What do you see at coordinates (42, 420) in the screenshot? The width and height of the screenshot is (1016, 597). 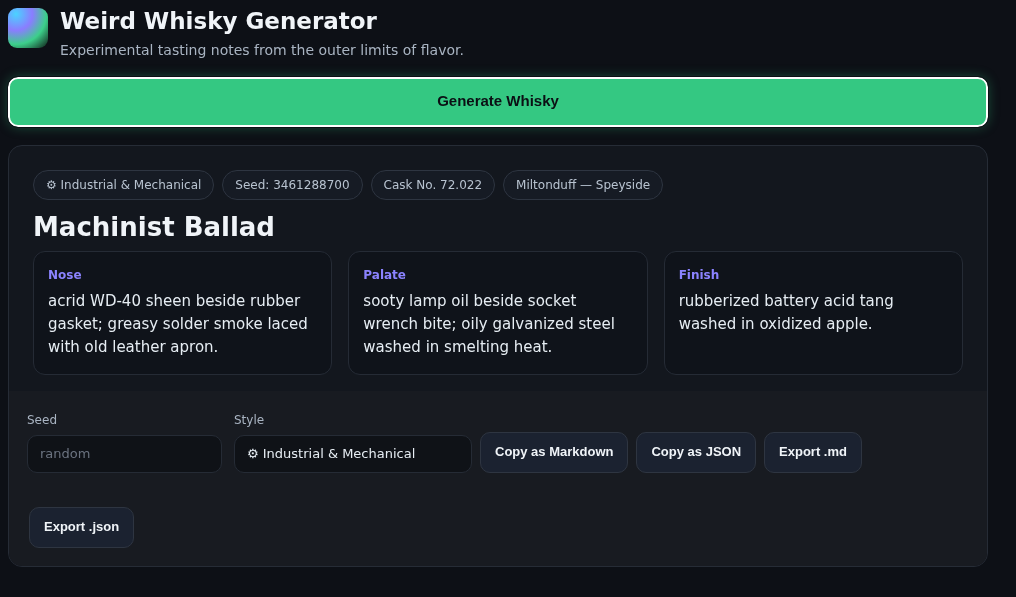 I see `seed-label: Seed` at bounding box center [42, 420].